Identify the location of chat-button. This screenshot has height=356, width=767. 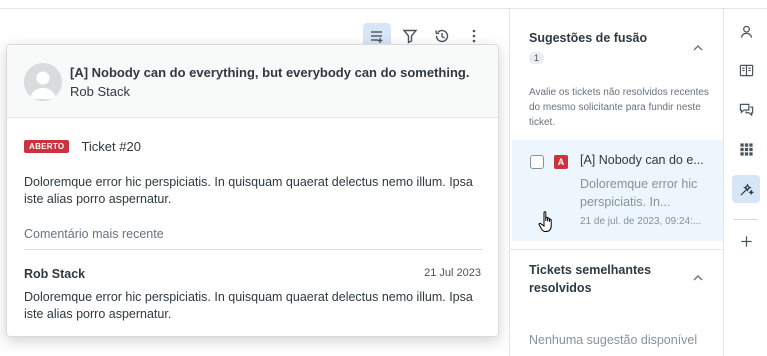
(746, 109).